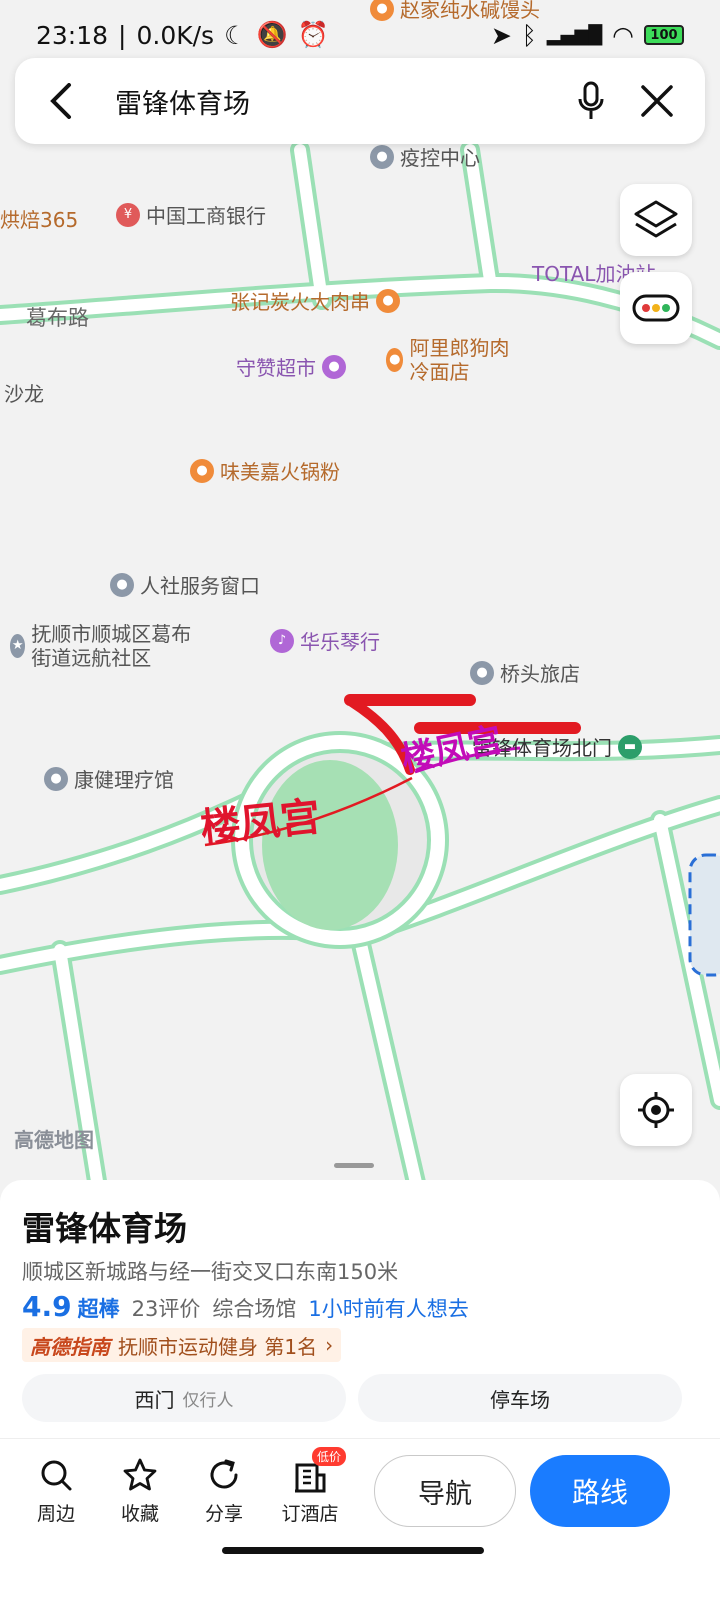 Image resolution: width=720 pixels, height=1600 pixels. What do you see at coordinates (57, 318) in the screenshot?
I see `road-label: 葛布路` at bounding box center [57, 318].